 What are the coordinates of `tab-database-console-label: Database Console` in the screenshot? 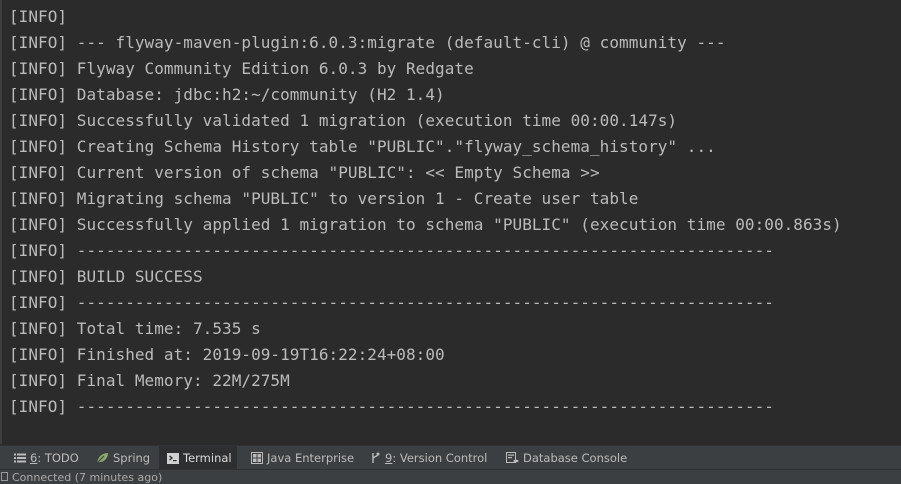 It's located at (575, 458).